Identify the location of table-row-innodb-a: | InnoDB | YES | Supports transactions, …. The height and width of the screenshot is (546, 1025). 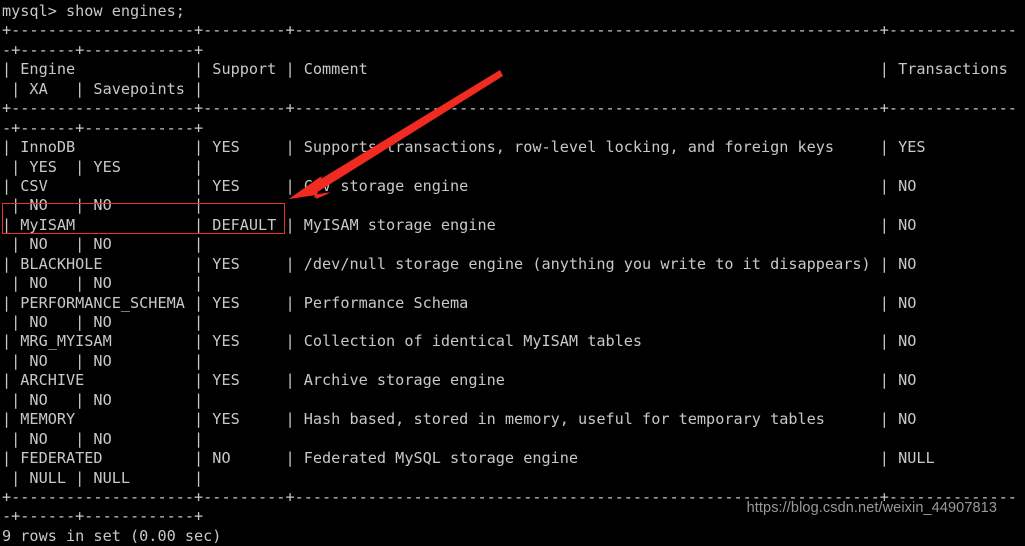
(505, 147).